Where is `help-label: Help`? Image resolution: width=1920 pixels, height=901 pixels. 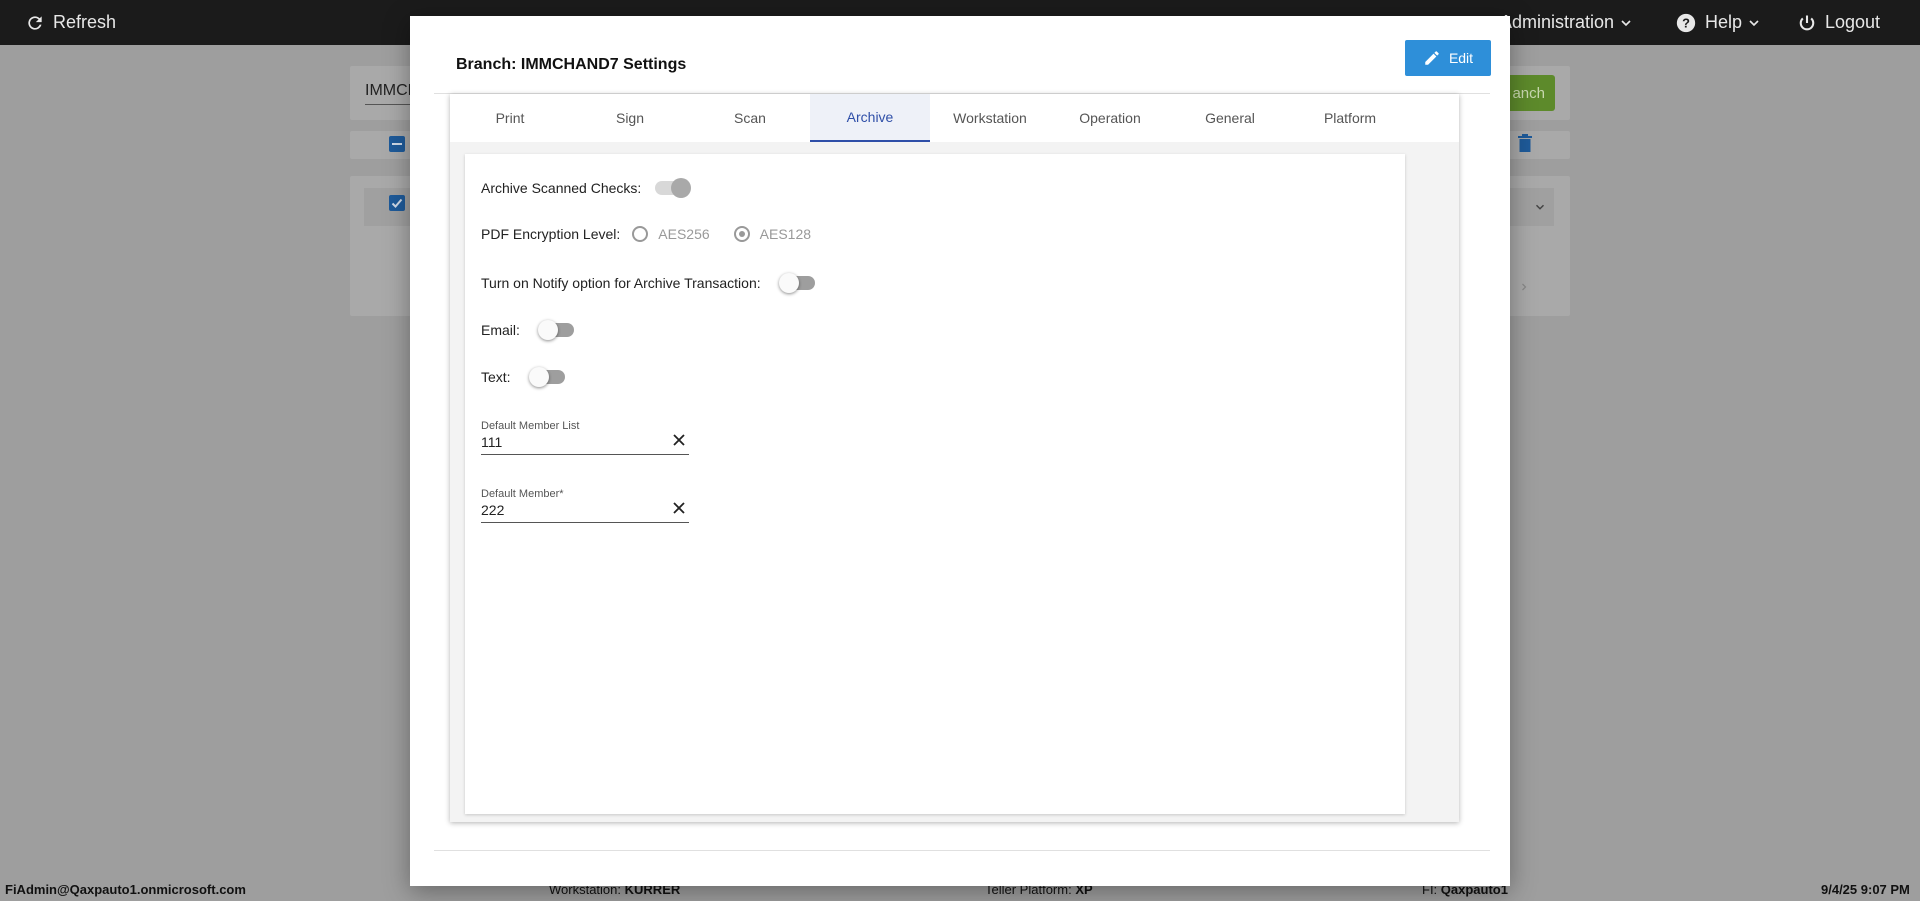 help-label: Help is located at coordinates (1724, 22).